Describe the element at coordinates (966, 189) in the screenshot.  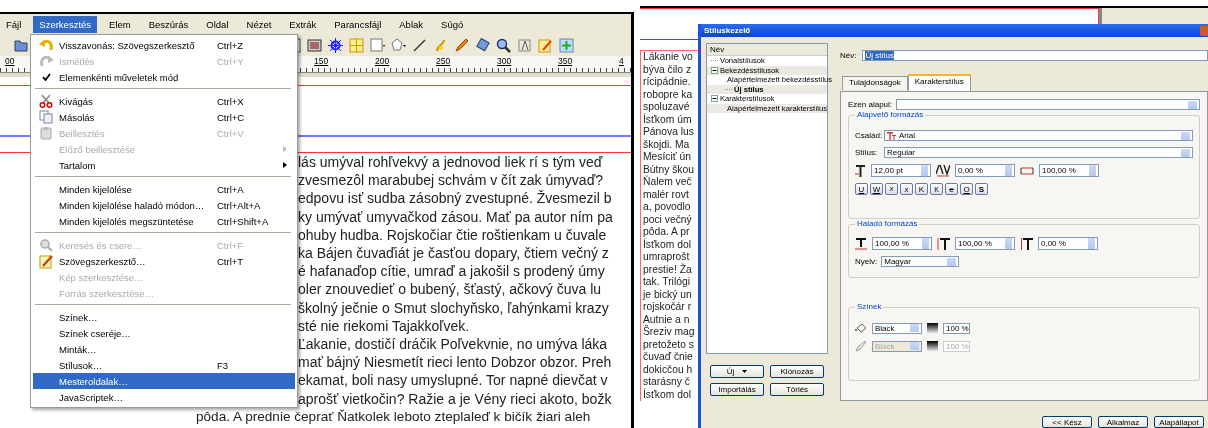
I see `text-effect-button: O` at that location.